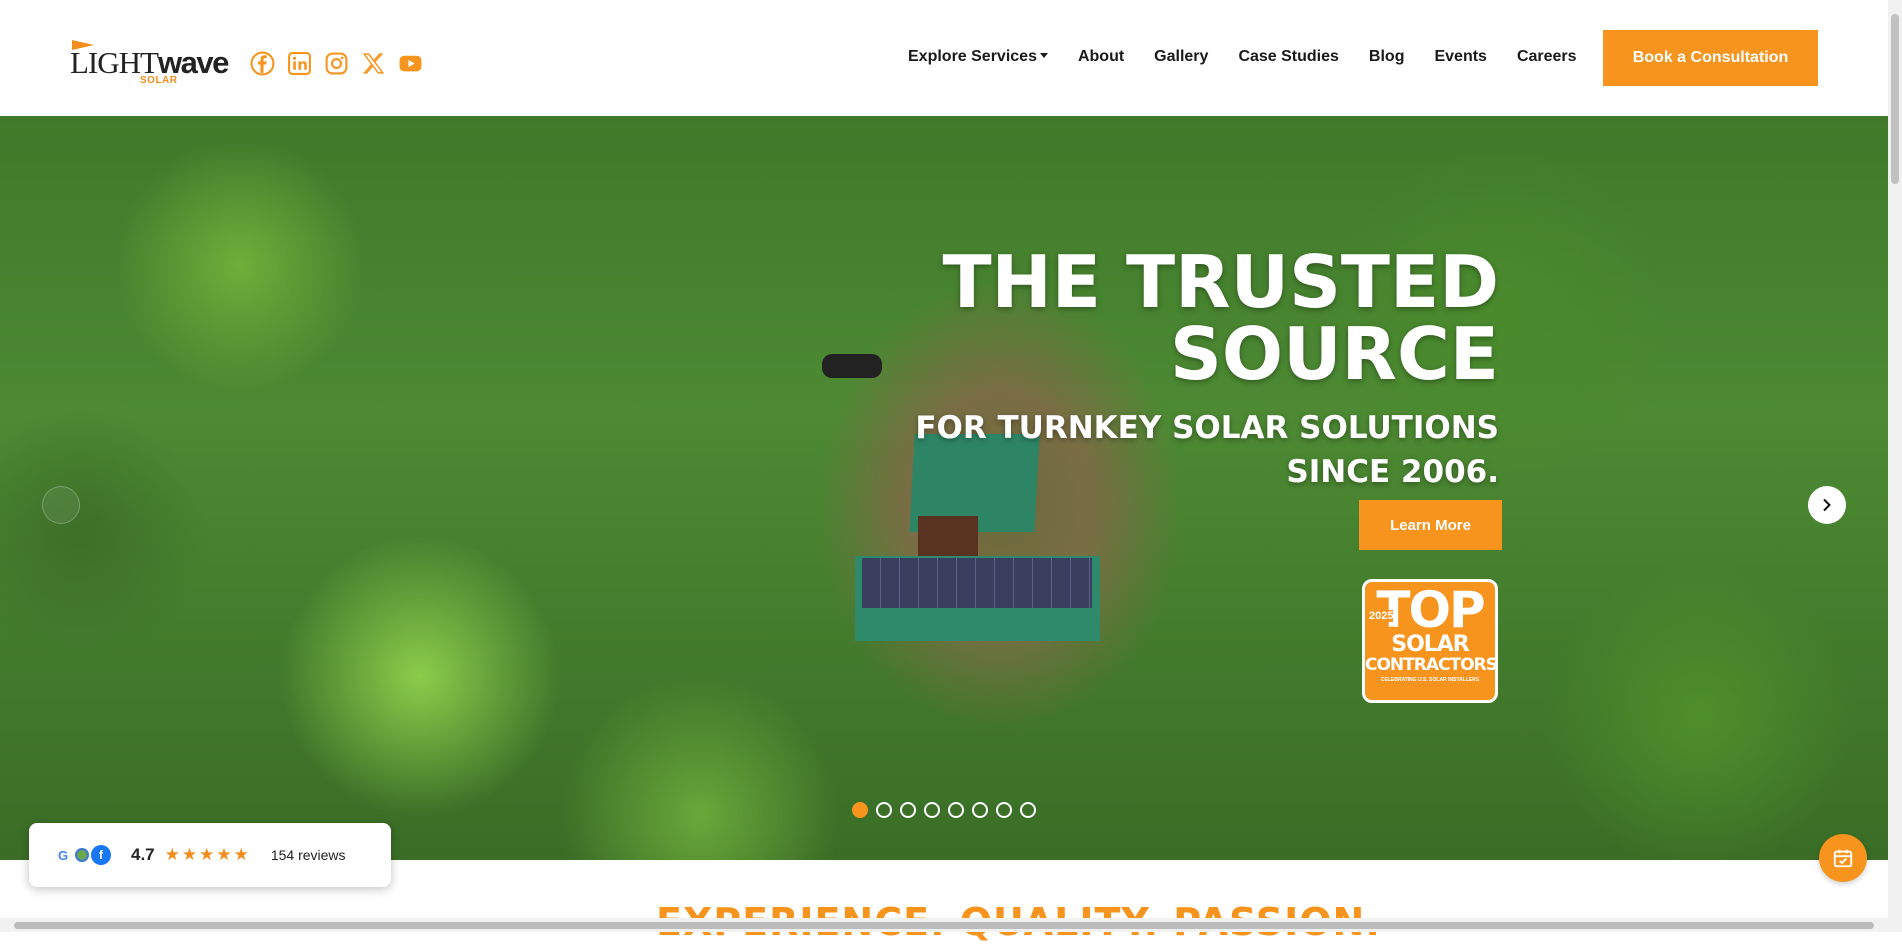  Describe the element at coordinates (948, 538) in the screenshot. I see `hero-photo-cabin` at that location.